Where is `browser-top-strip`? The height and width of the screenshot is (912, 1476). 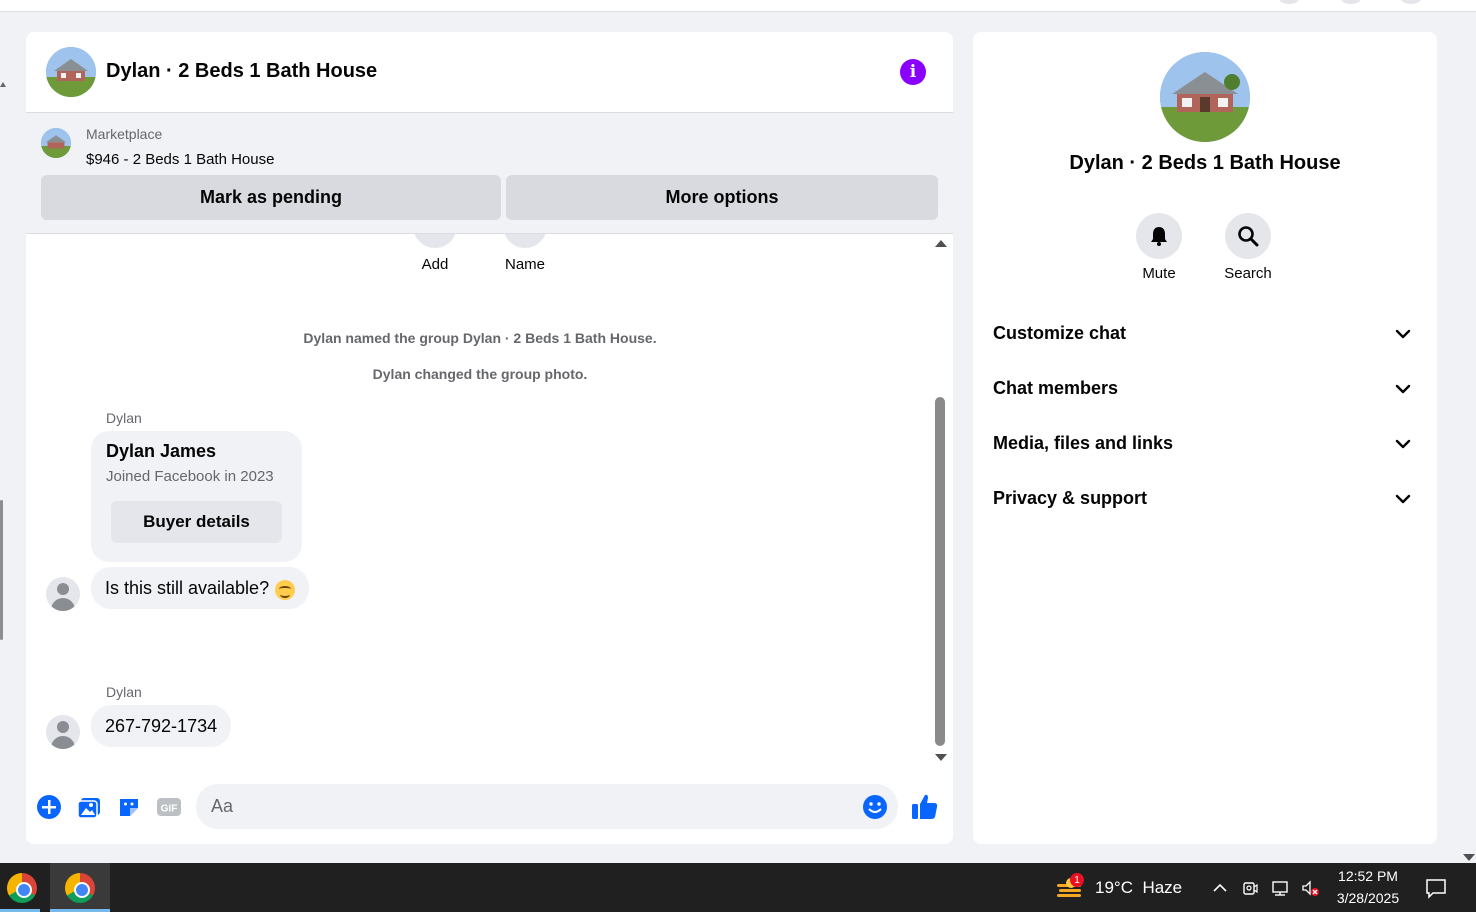 browser-top-strip is located at coordinates (738, 6).